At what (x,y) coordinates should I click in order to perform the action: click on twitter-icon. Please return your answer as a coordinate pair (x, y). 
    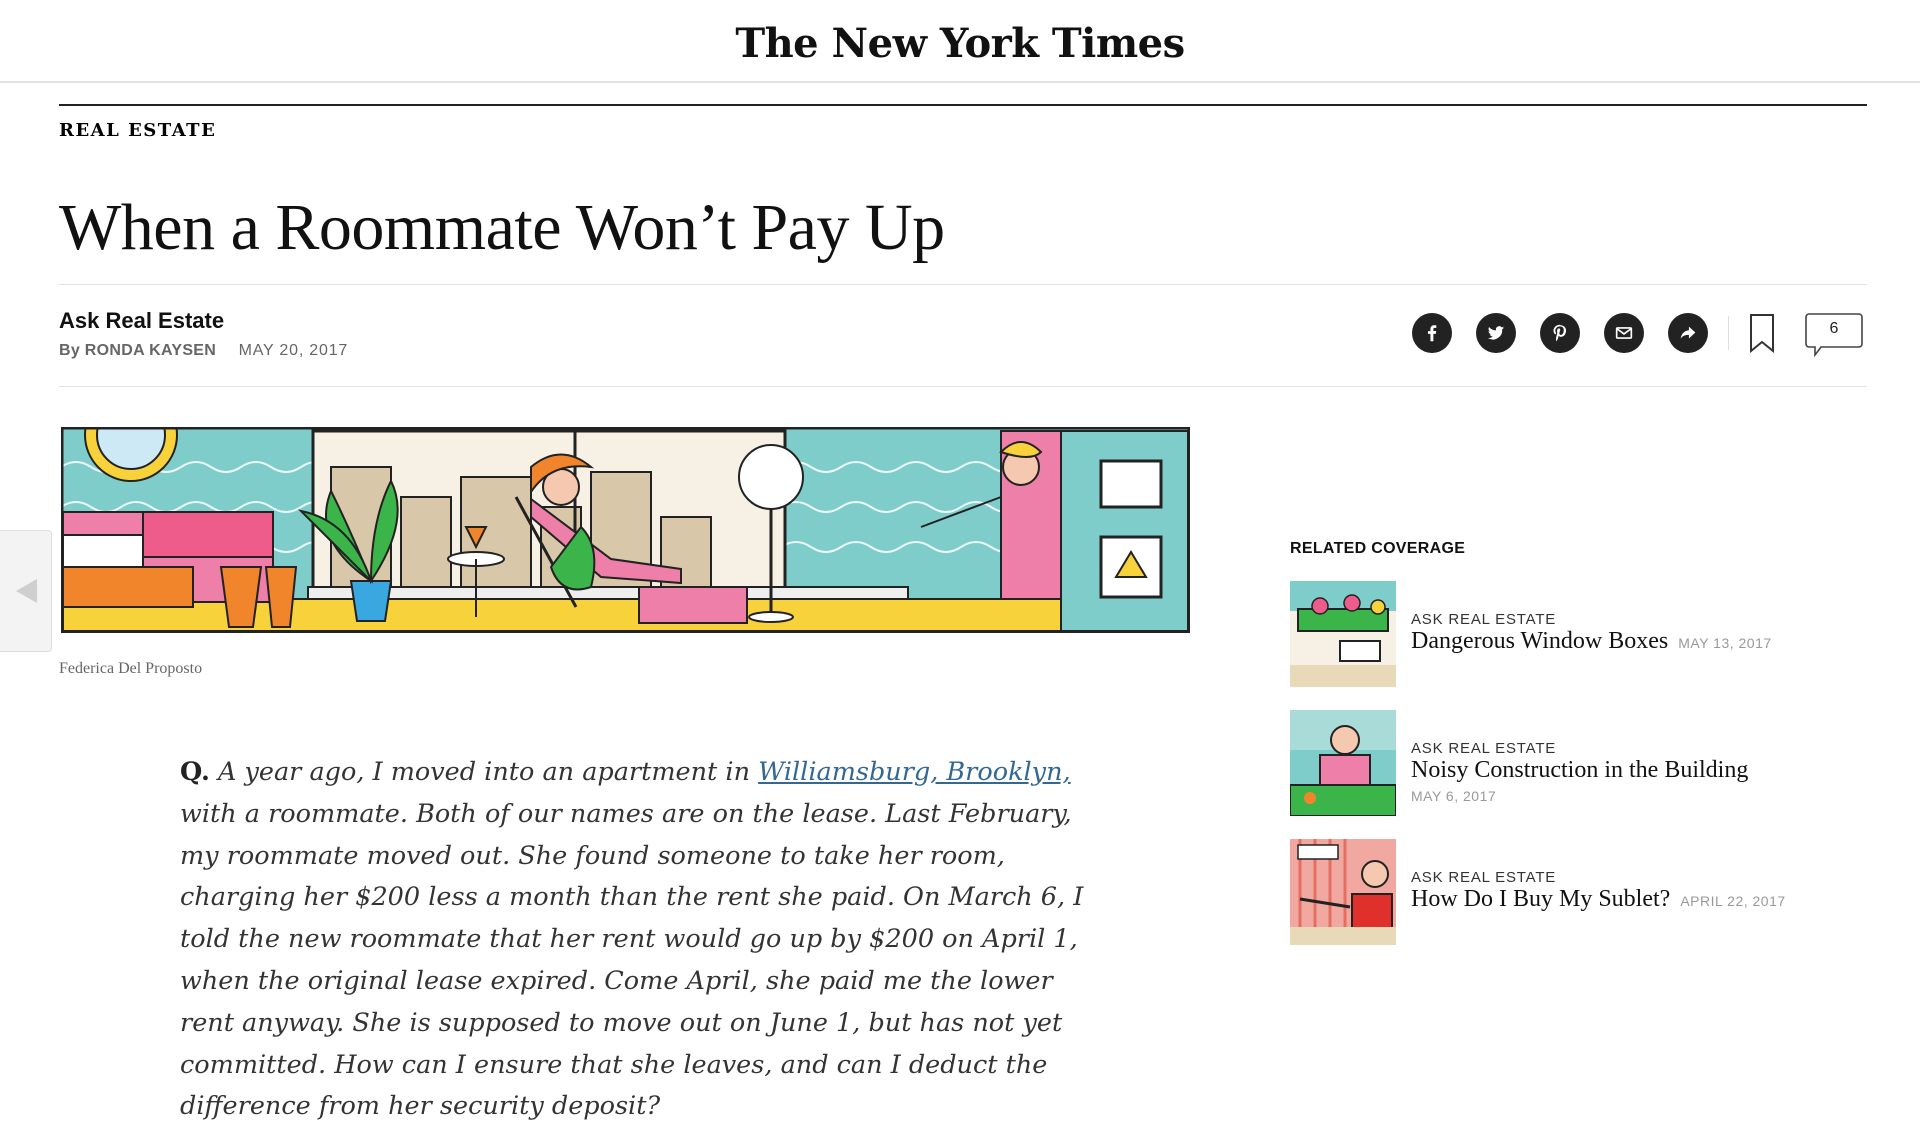
    Looking at the image, I should click on (1496, 333).